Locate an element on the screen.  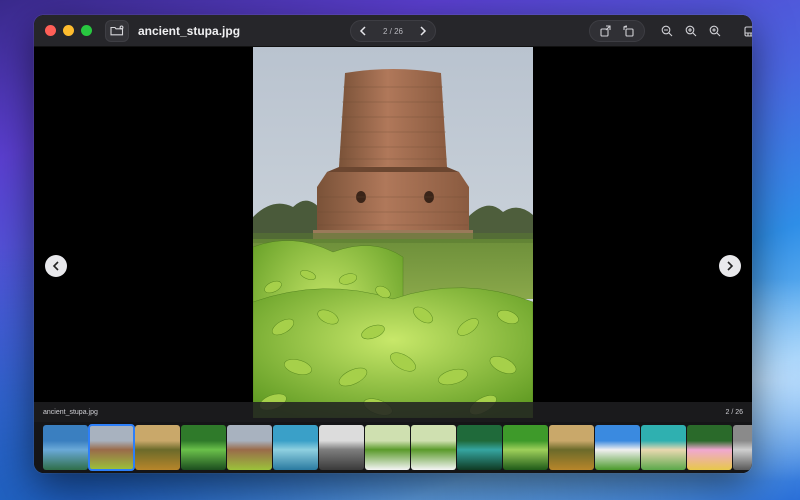
zoom-out-button is located at coordinates (667, 31).